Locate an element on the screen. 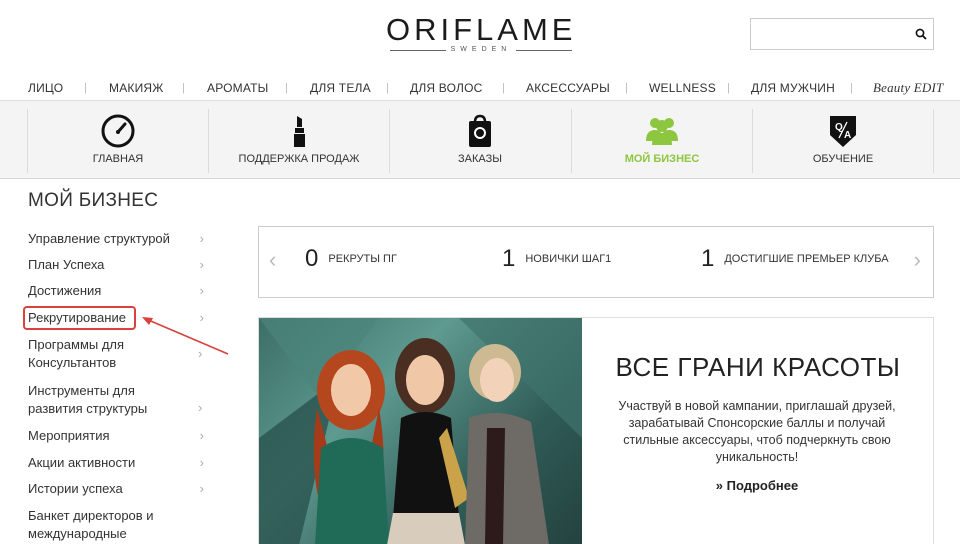  promo-title: ВСЕ ГРАНИ КРАСОТЫ is located at coordinates (758, 367).